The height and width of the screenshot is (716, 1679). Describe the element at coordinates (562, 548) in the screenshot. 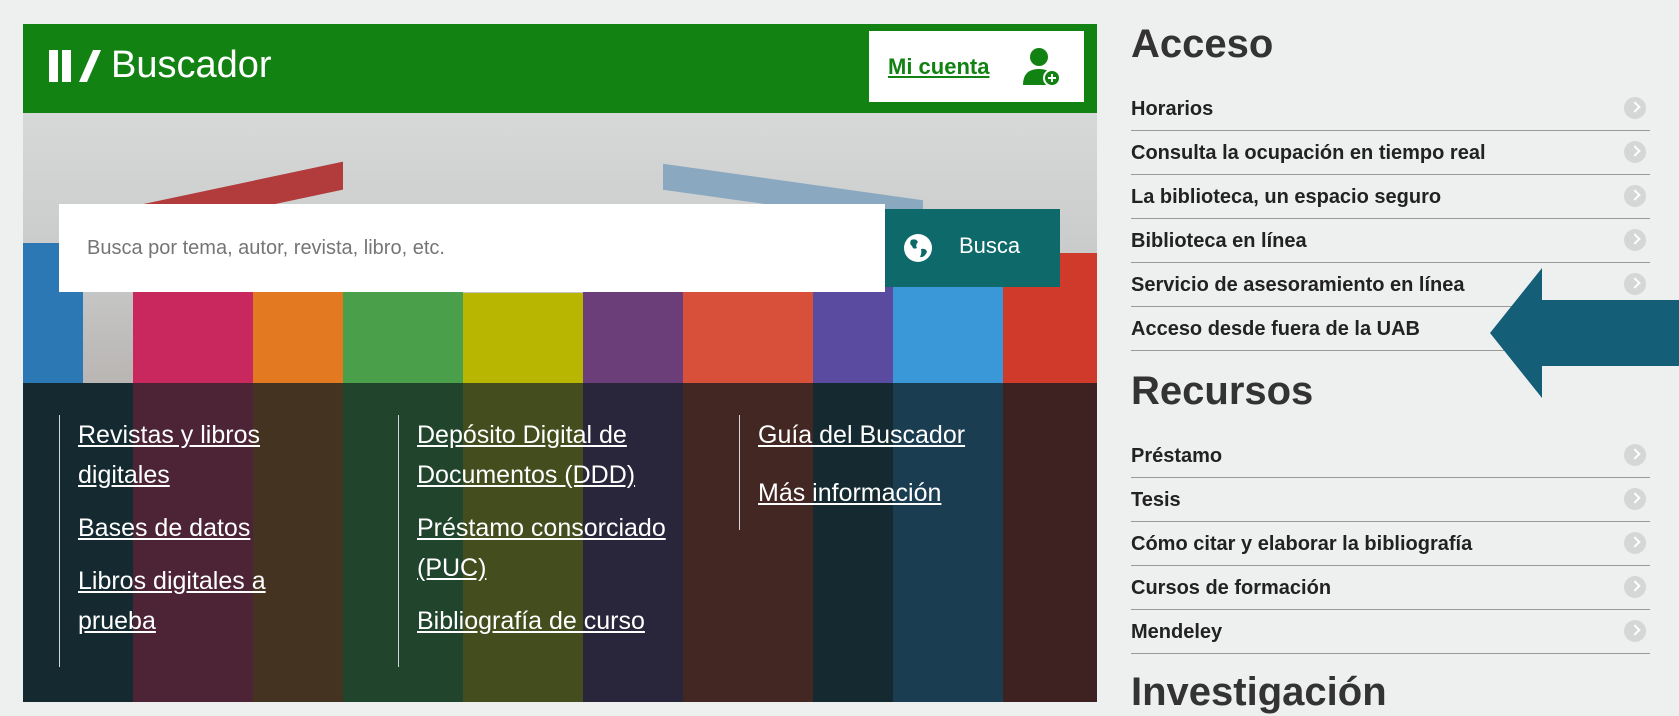

I see `link-puc: Préstamo consorciado (PUC)` at that location.